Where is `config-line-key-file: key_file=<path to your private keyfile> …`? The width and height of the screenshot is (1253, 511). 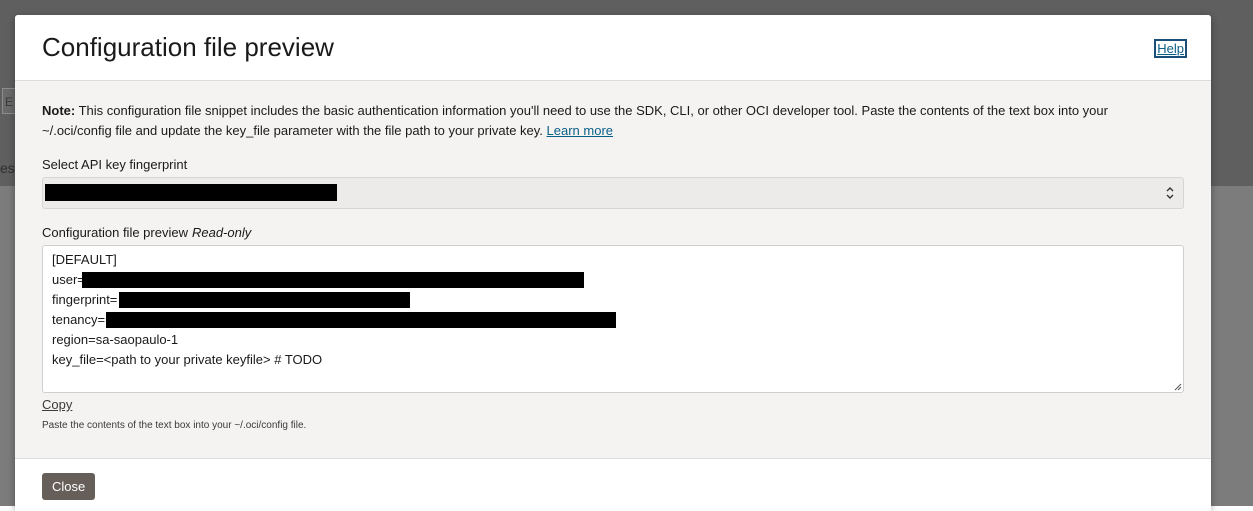
config-line-key-file: key_file=<path to your private keyfile> … is located at coordinates (187, 359).